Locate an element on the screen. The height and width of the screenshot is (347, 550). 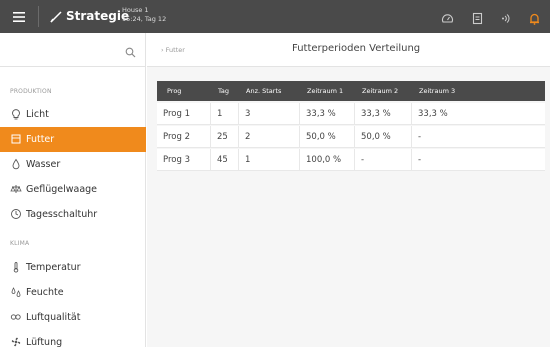
sidebar-item-label: Licht is located at coordinates (37, 114).